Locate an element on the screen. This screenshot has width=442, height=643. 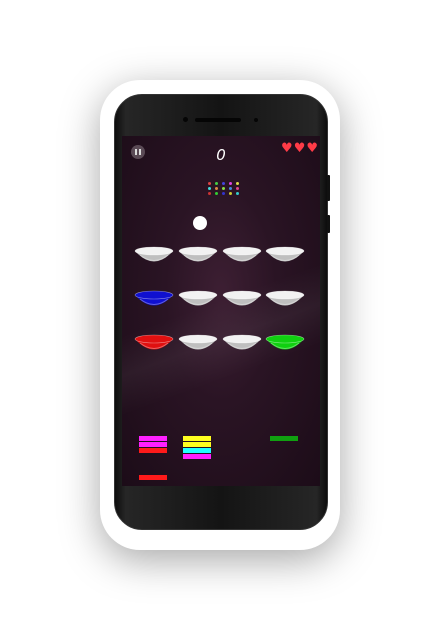
volume-button is located at coordinates (328, 188).